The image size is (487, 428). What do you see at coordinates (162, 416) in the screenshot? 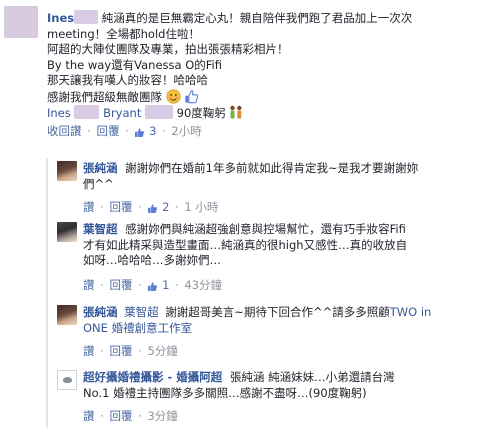
I see `timestamp: 3分鐘` at bounding box center [162, 416].